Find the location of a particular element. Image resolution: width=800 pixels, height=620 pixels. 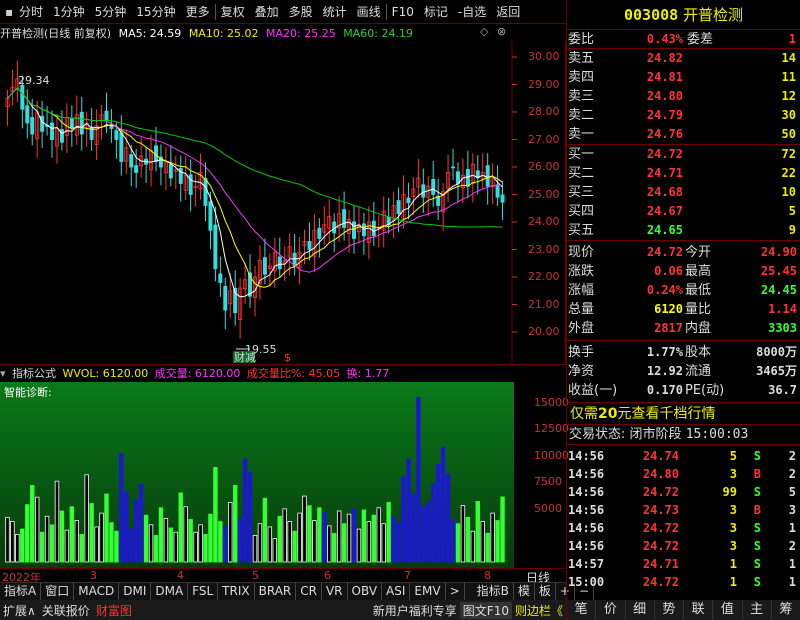

more-button: 更多 is located at coordinates (198, 12).